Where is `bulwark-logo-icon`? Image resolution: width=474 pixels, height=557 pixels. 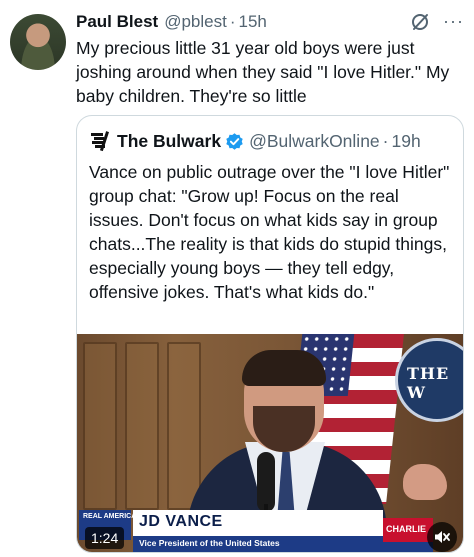
bulwark-logo-icon is located at coordinates (100, 141).